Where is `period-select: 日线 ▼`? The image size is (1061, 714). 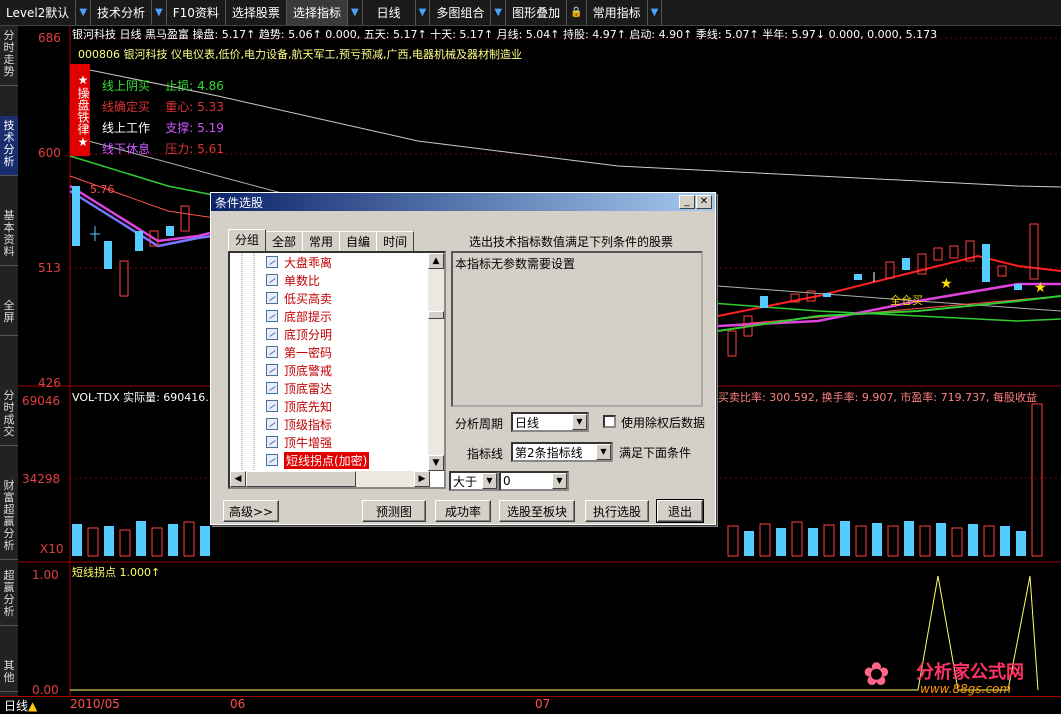
period-select: 日线 ▼ is located at coordinates (550, 422).